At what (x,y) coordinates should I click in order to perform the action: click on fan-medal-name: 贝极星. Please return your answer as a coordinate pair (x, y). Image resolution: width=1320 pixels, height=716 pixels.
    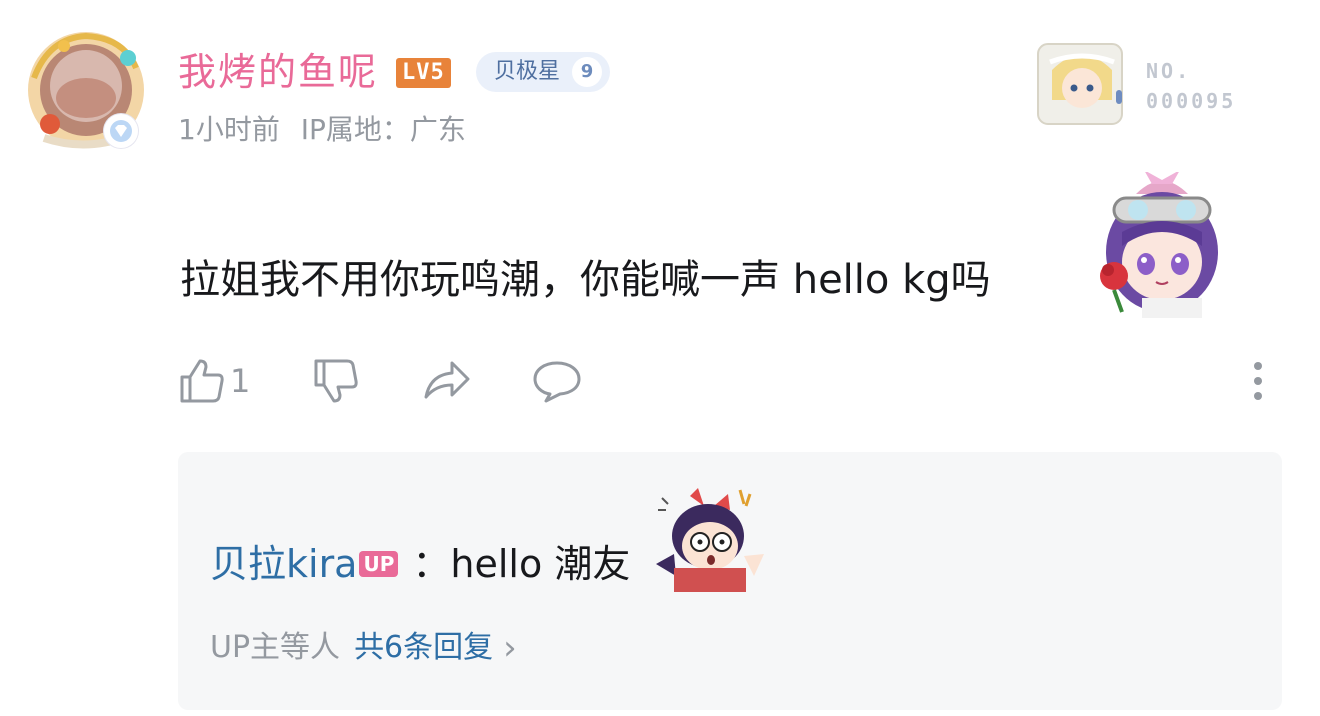
    Looking at the image, I should click on (527, 71).